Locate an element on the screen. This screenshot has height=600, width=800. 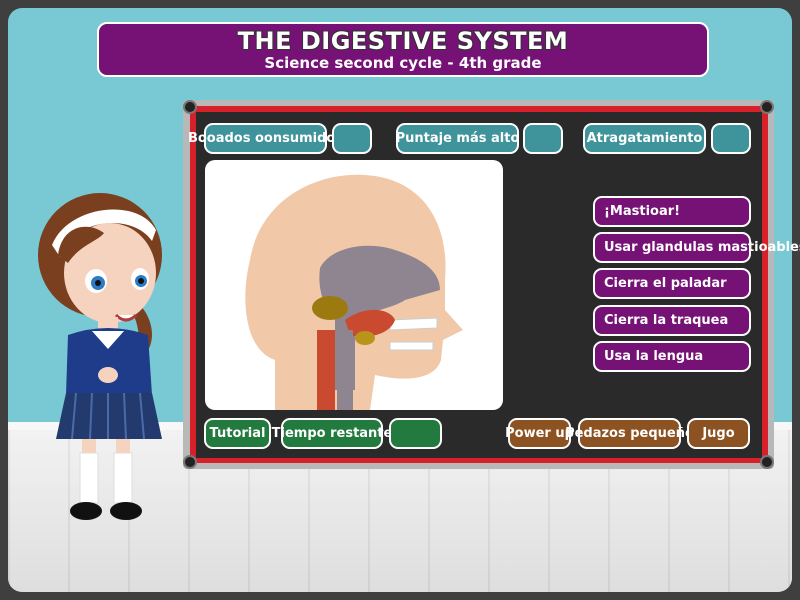
power-up-button: Power up is located at coordinates (539, 433).